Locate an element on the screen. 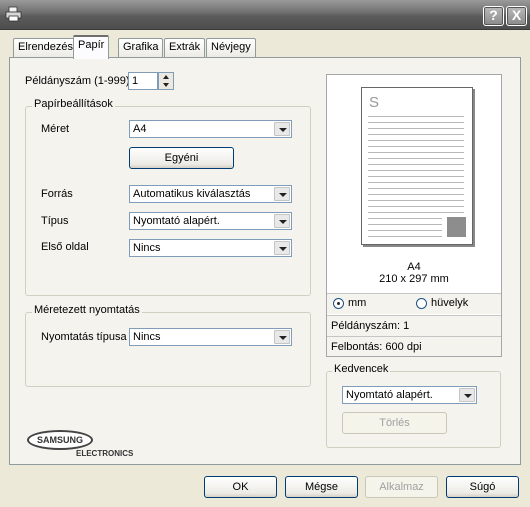  size-label: Méret is located at coordinates (55, 129).